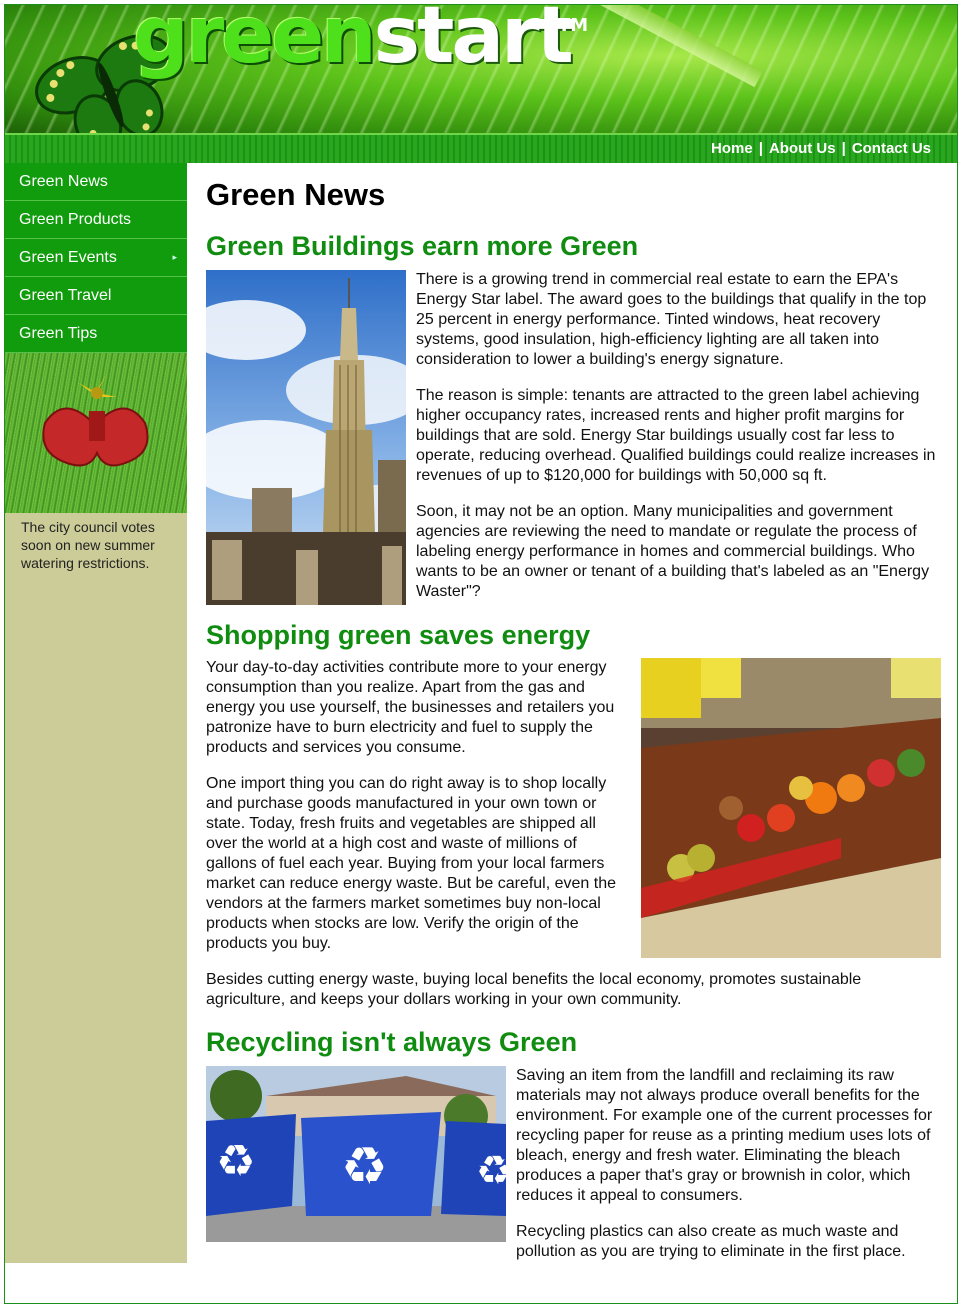 This screenshot has height=1304, width=965. I want to click on brand-name-start: start, so click(473, 43).